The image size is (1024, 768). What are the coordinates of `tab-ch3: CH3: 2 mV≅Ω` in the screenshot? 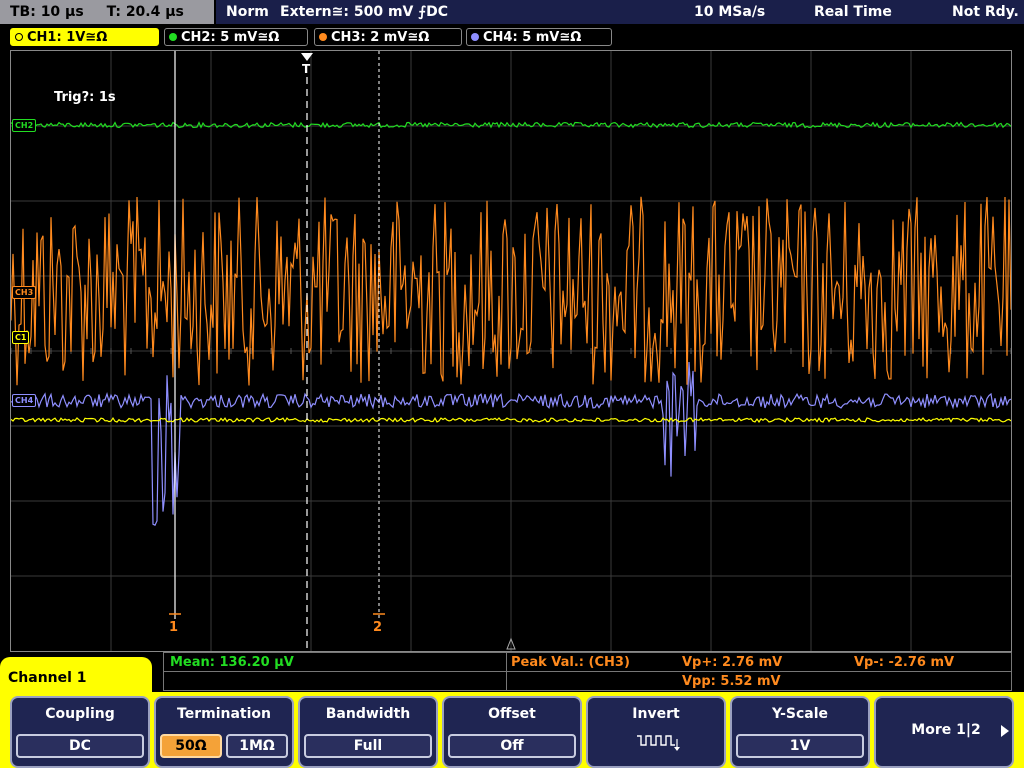 It's located at (388, 37).